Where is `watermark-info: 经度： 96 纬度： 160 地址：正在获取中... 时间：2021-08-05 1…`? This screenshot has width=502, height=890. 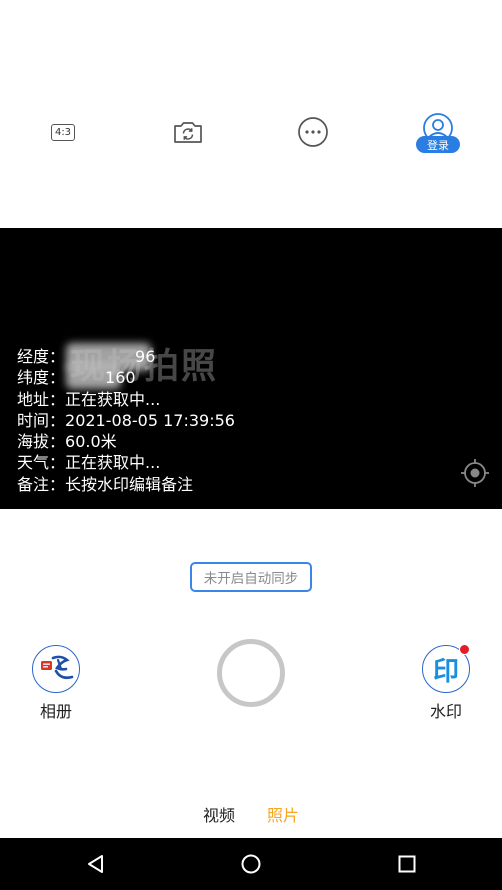
watermark-info: 经度： 96 纬度： 160 地址：正在获取中... 时间：2021-08-05 1… is located at coordinates (126, 420).